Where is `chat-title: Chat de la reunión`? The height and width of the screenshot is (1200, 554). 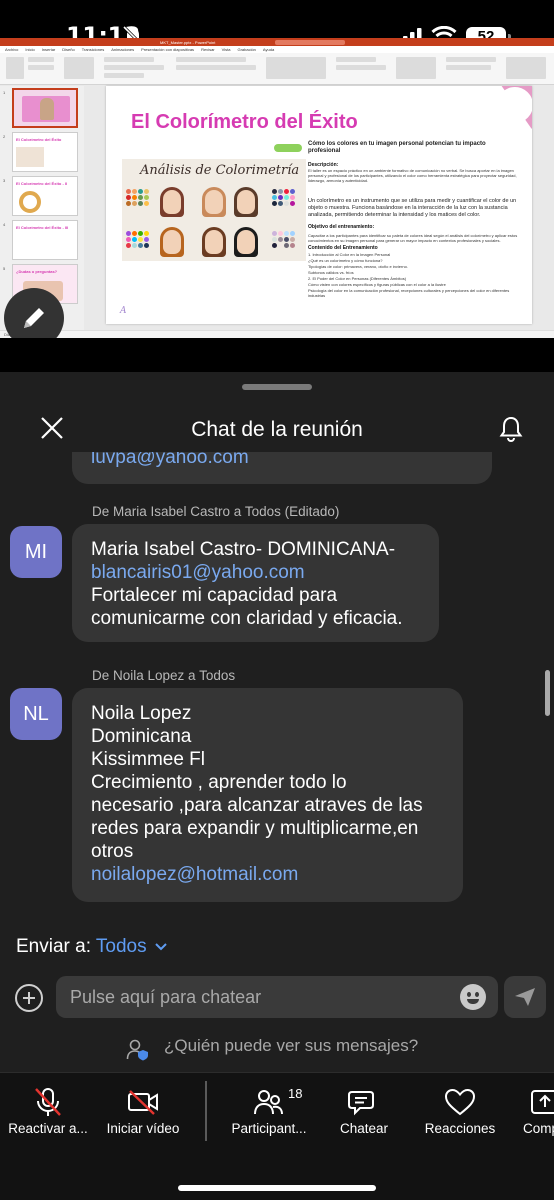 chat-title: Chat de la reunión is located at coordinates (277, 429).